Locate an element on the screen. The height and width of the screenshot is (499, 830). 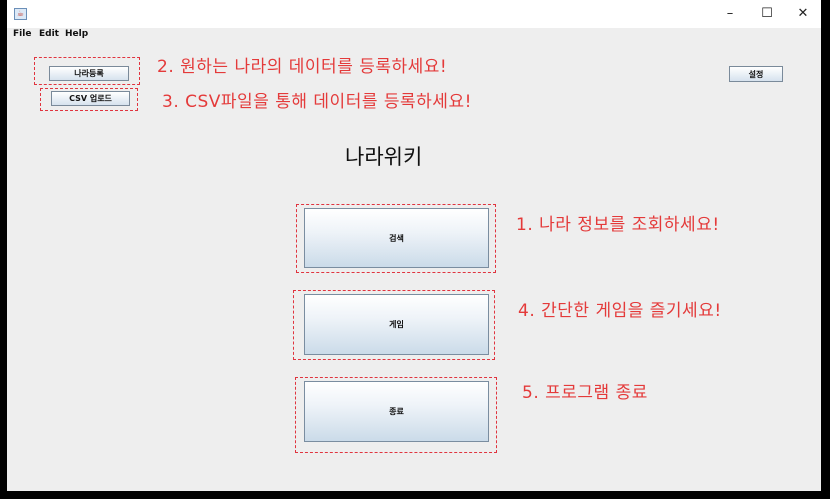
csv-upload-button: CSV 업로드 is located at coordinates (90, 98).